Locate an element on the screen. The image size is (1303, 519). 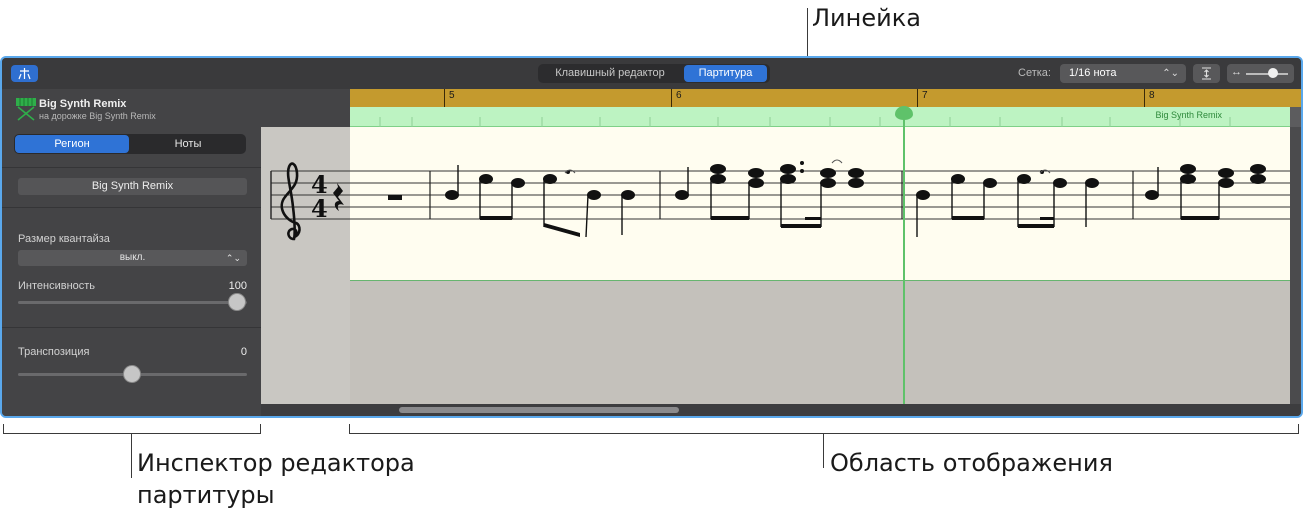
treble-clef-staff-header: 4 4 is located at coordinates (310, 201).